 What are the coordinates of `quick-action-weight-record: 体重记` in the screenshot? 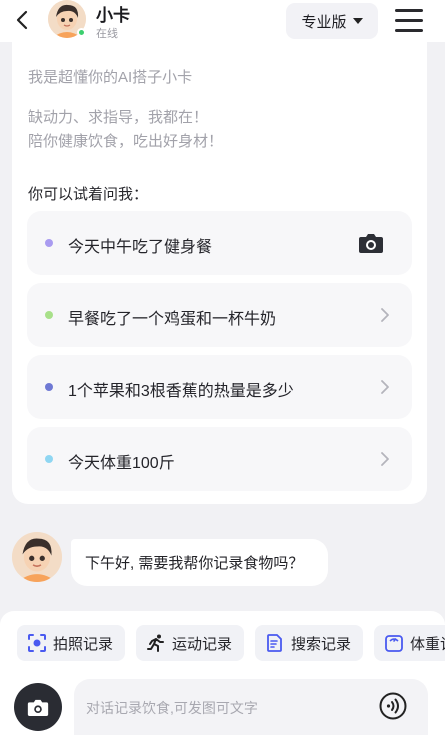 It's located at (409, 643).